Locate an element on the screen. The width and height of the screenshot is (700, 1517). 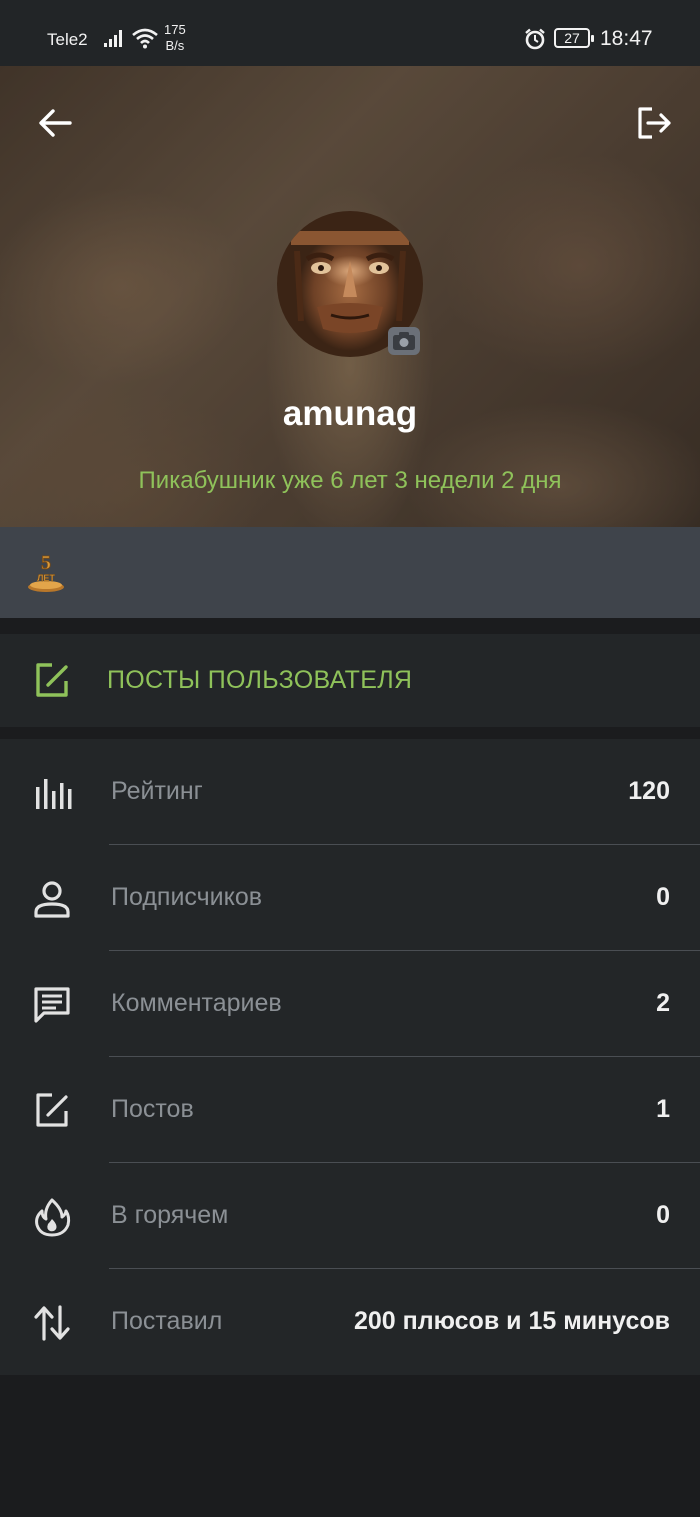
comment-icon is located at coordinates (52, 1005).